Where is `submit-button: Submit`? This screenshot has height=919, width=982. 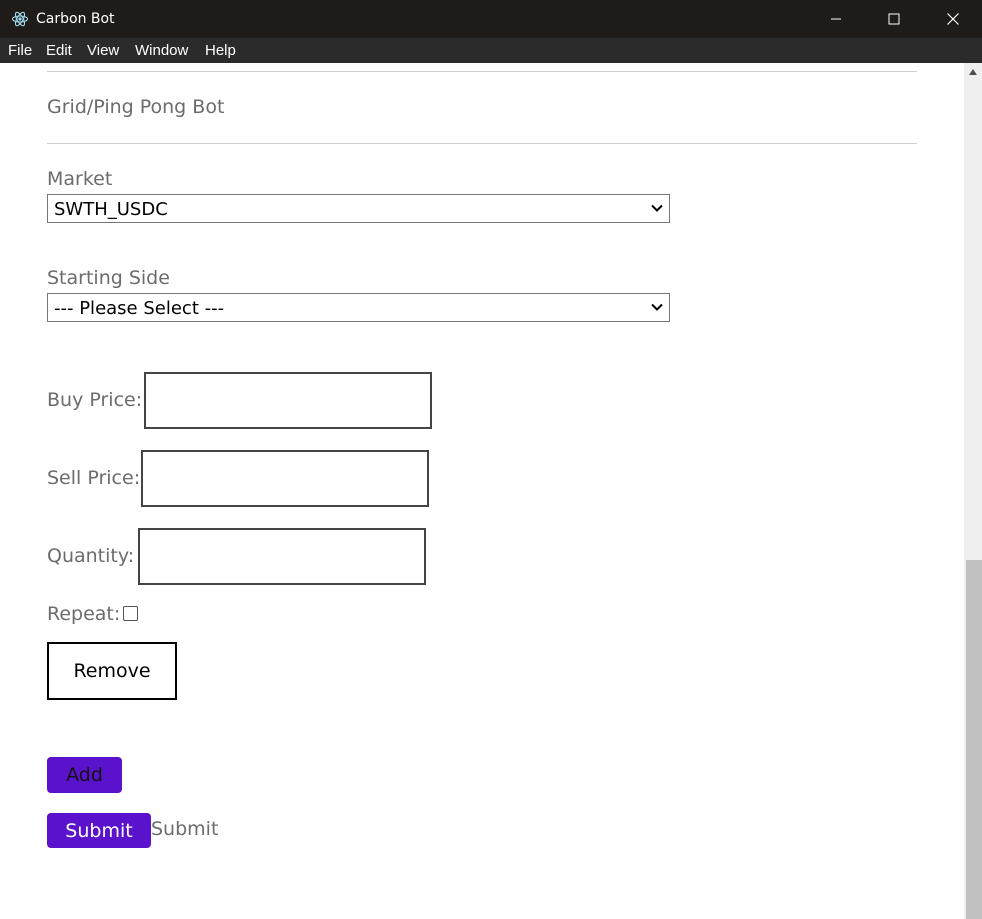
submit-button: Submit is located at coordinates (99, 830).